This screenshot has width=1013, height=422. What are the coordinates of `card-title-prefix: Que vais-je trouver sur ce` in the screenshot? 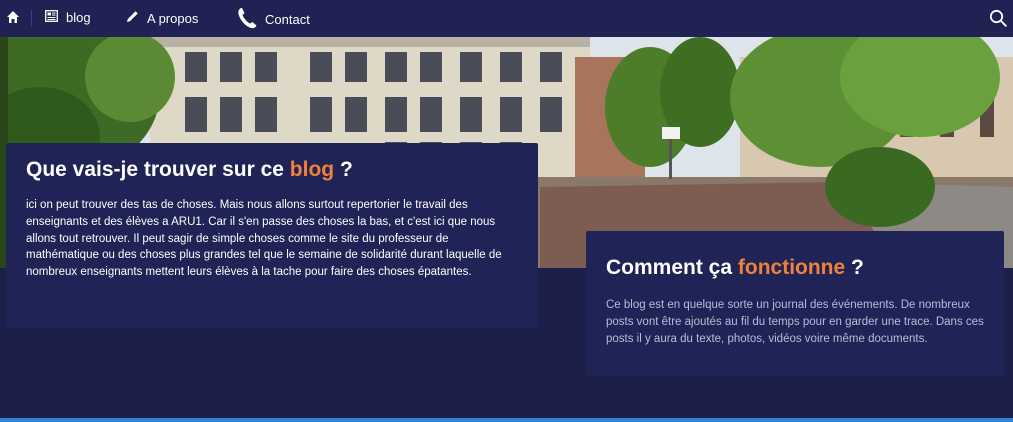 It's located at (158, 169).